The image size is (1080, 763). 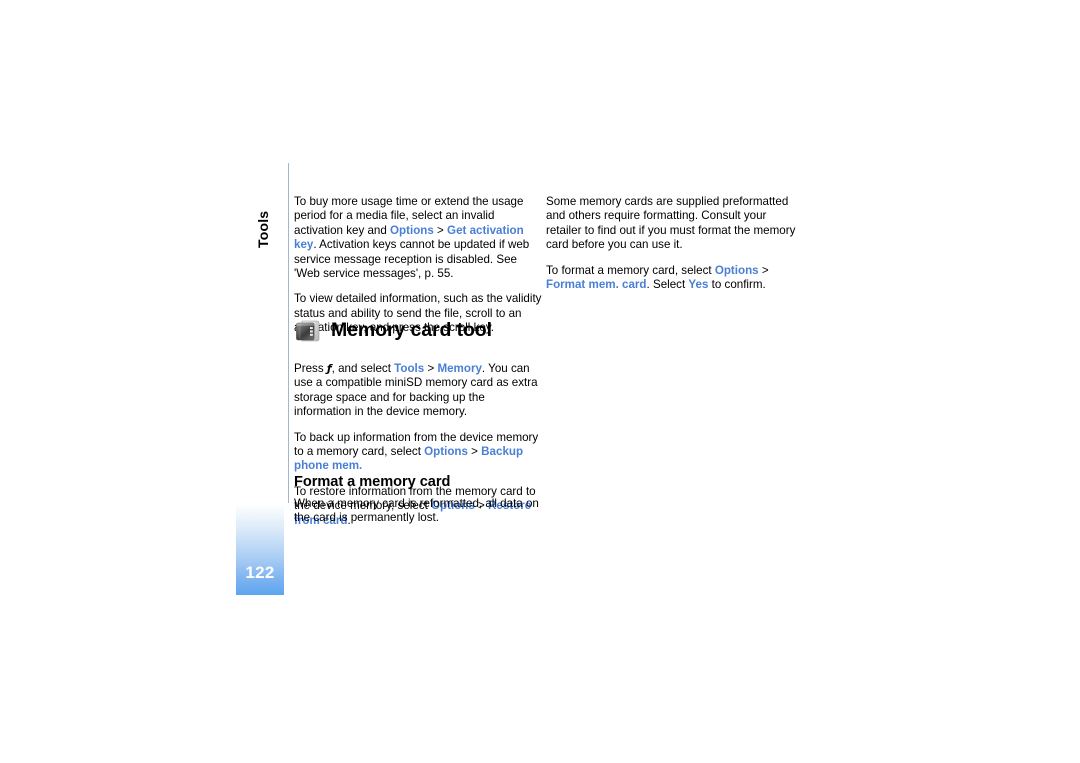 I want to click on link-tools: Tools, so click(x=409, y=368).